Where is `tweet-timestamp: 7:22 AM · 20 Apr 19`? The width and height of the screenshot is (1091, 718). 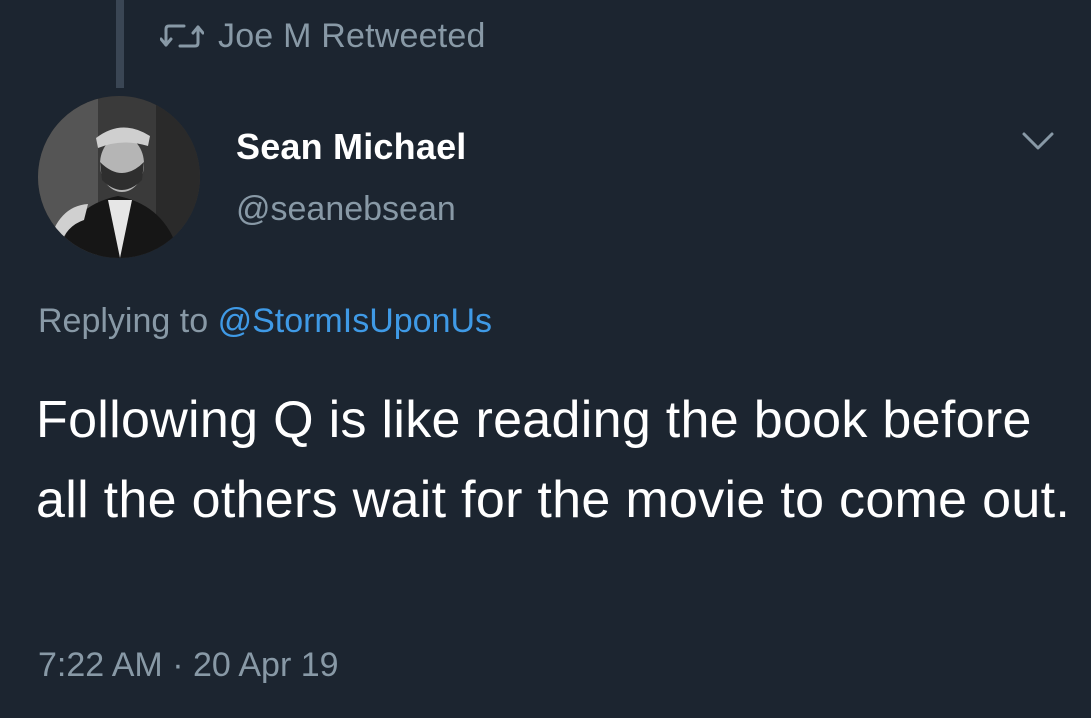 tweet-timestamp: 7:22 AM · 20 Apr 19 is located at coordinates (188, 665).